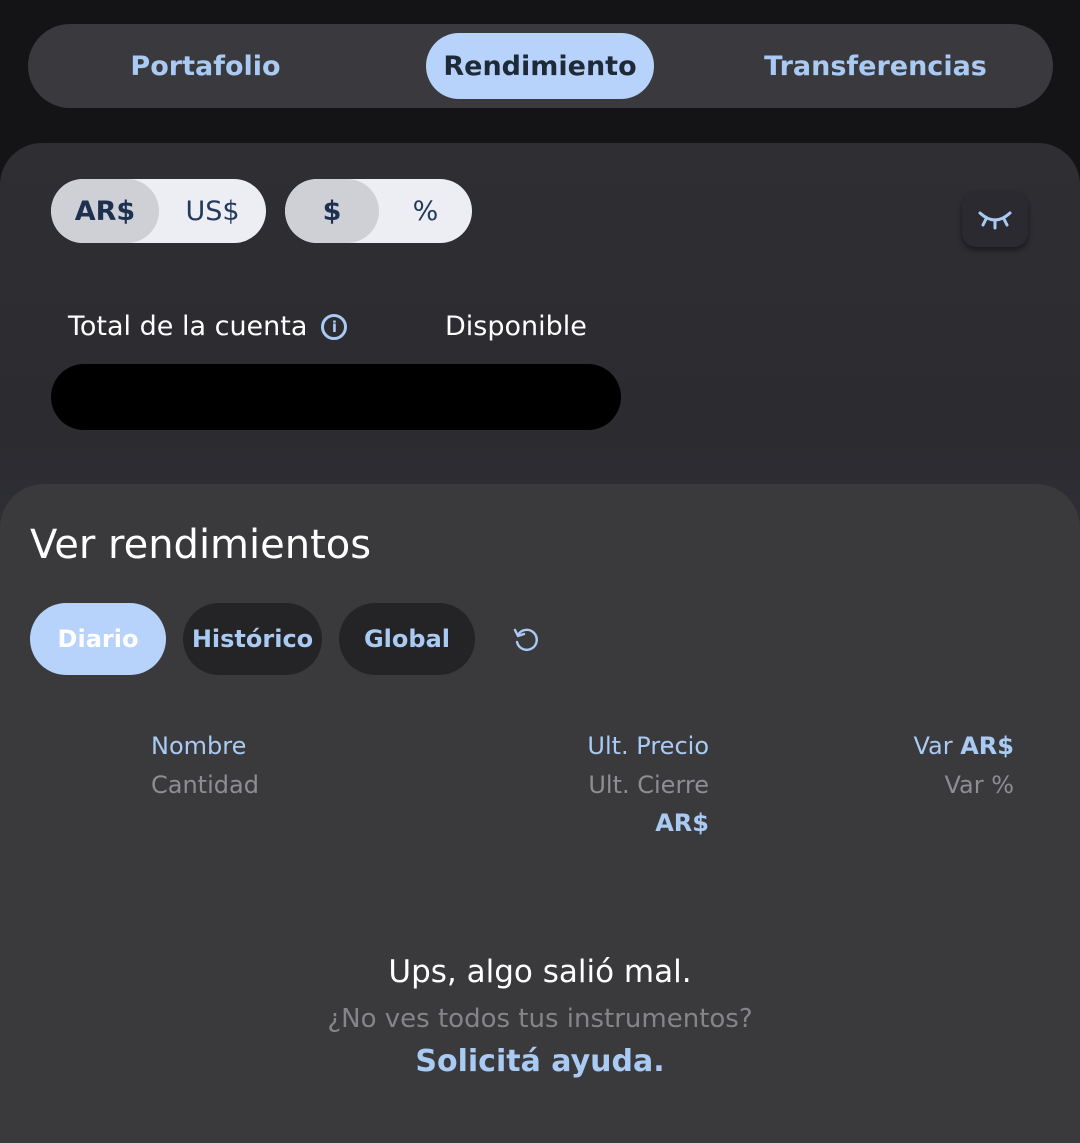  Describe the element at coordinates (407, 639) in the screenshot. I see `filter-global: Global` at that location.